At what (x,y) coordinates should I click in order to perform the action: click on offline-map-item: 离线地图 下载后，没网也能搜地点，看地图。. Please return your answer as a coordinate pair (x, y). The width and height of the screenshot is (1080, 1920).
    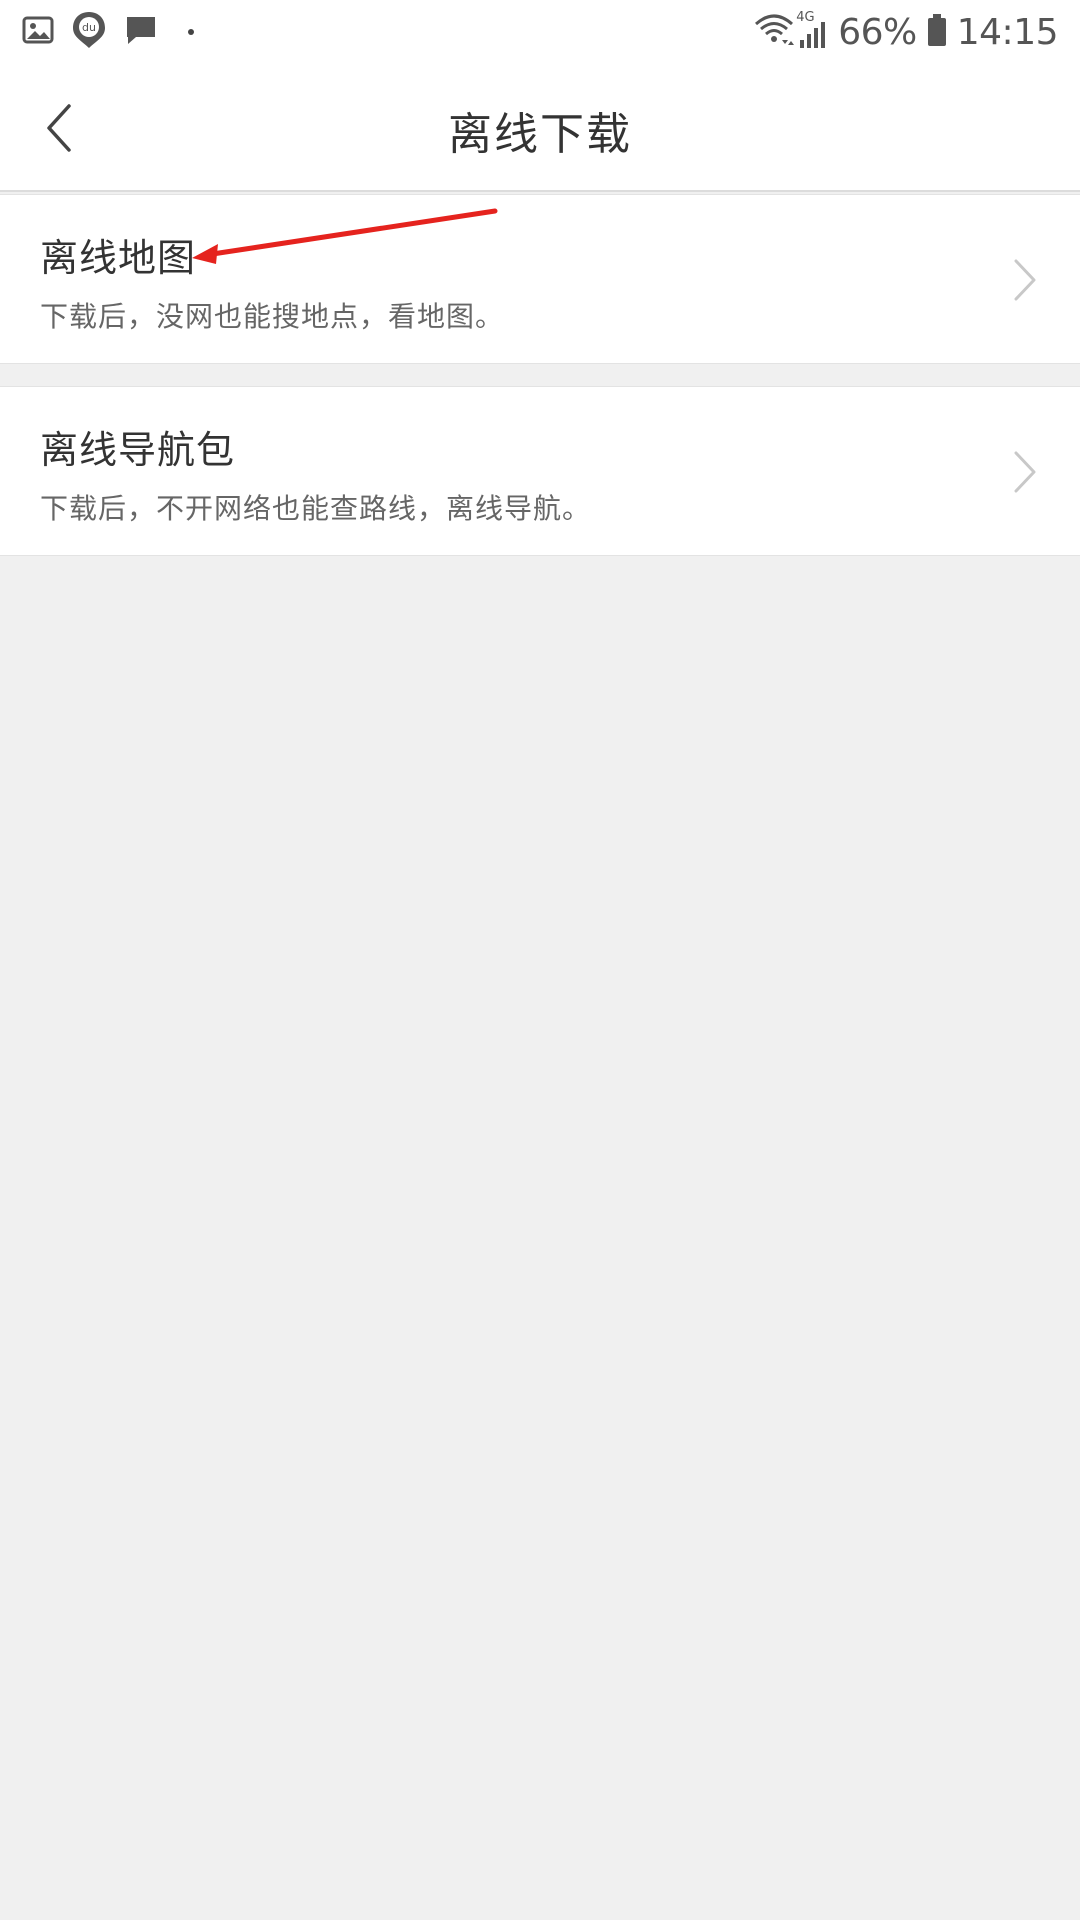
    Looking at the image, I should click on (540, 279).